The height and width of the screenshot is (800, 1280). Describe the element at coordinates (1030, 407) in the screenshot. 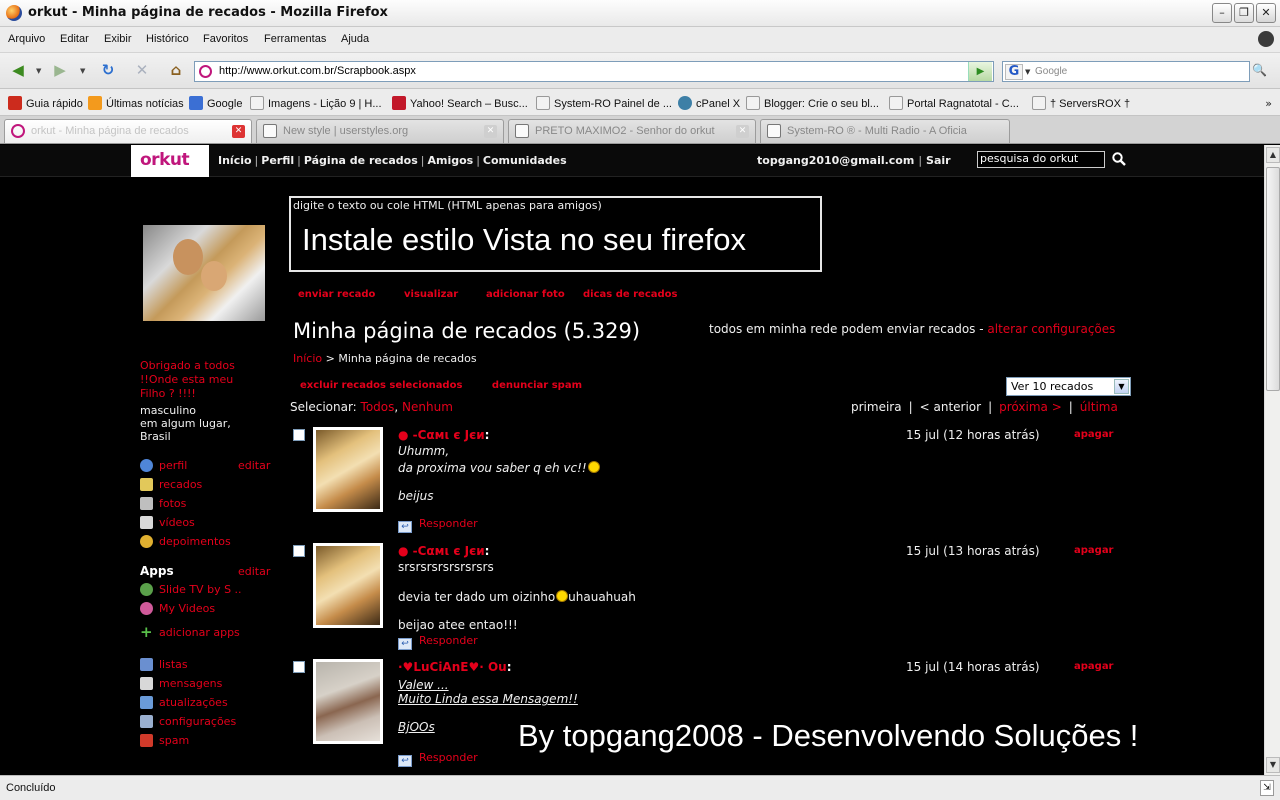

I see `pager-next: próxima >` at that location.